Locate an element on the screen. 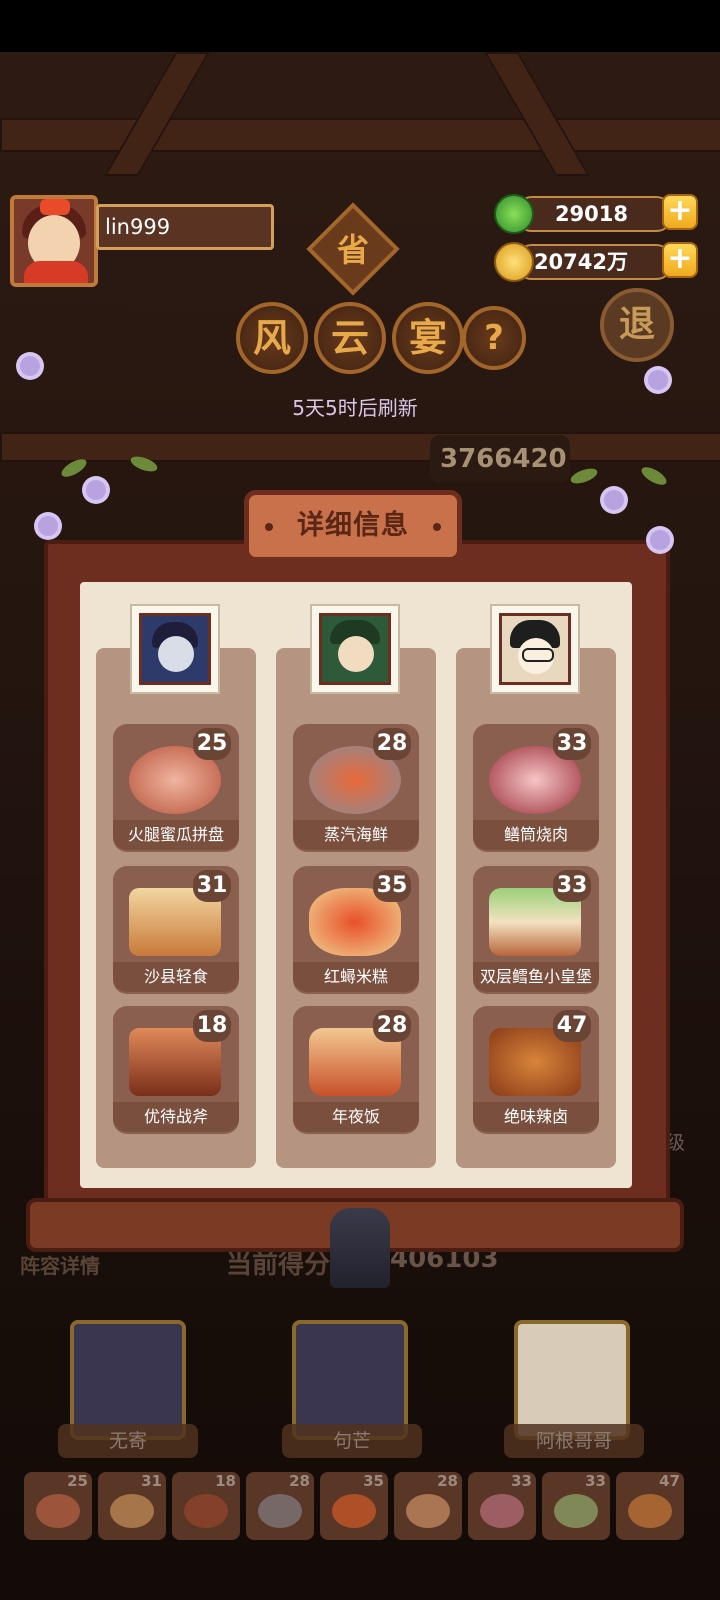 The width and height of the screenshot is (720, 1600). dish-name: 双层鳕鱼小皇堡 is located at coordinates (536, 977).